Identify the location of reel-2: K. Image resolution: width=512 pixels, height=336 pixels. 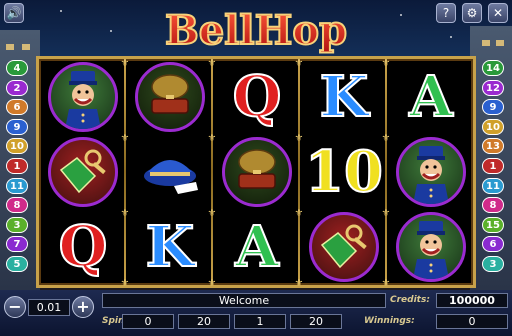
(170, 172).